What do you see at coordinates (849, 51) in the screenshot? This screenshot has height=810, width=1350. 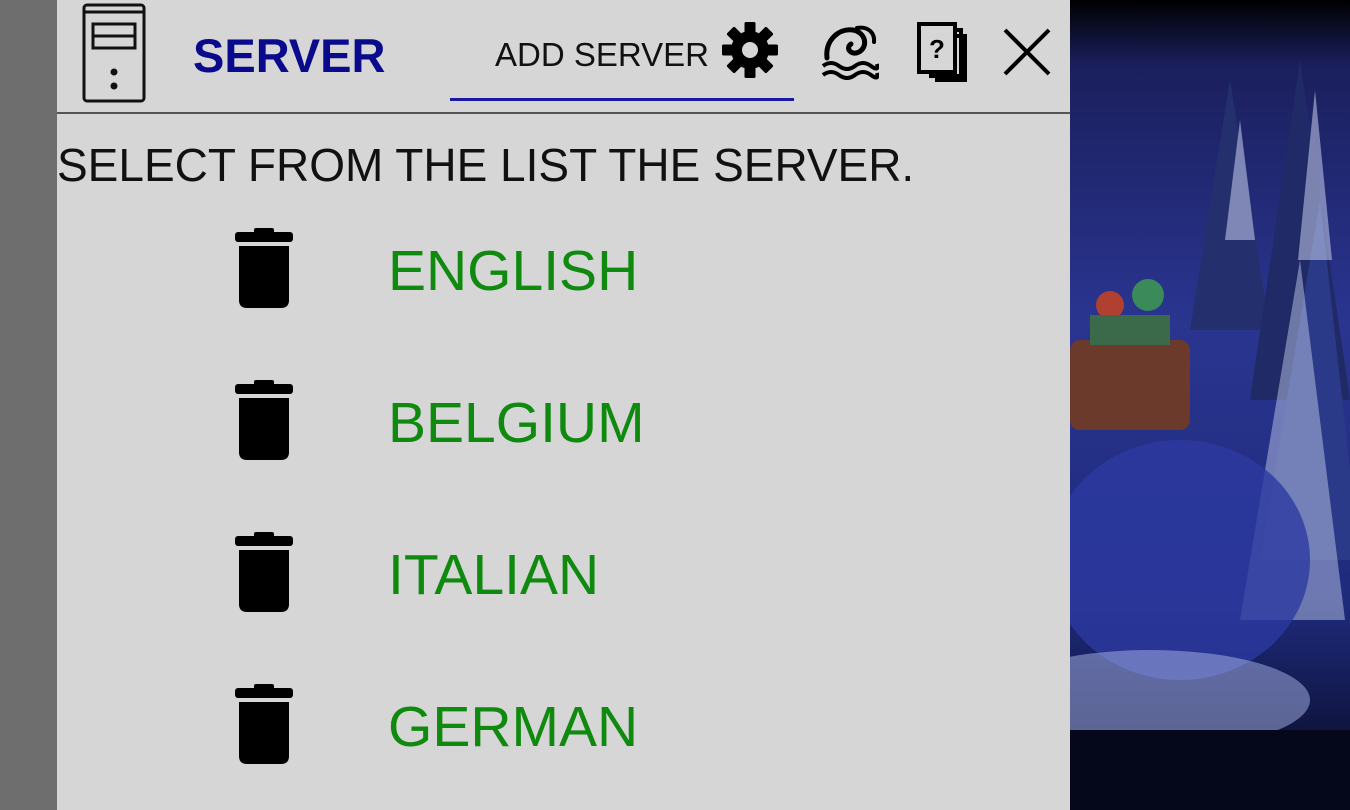 I see `theme-icon` at bounding box center [849, 51].